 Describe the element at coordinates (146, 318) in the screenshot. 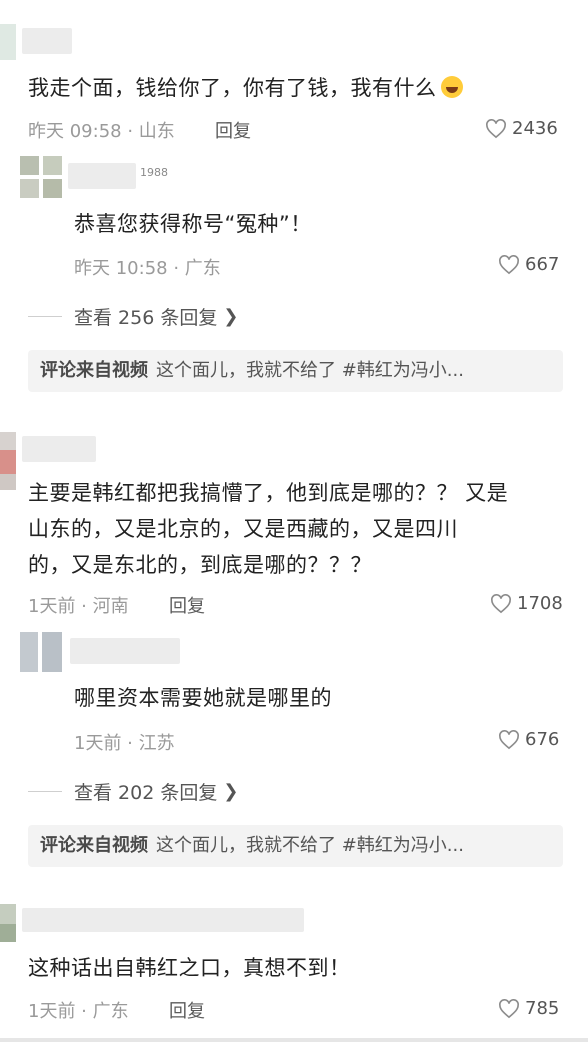

I see `expand-label: 查看 256 条回复` at that location.